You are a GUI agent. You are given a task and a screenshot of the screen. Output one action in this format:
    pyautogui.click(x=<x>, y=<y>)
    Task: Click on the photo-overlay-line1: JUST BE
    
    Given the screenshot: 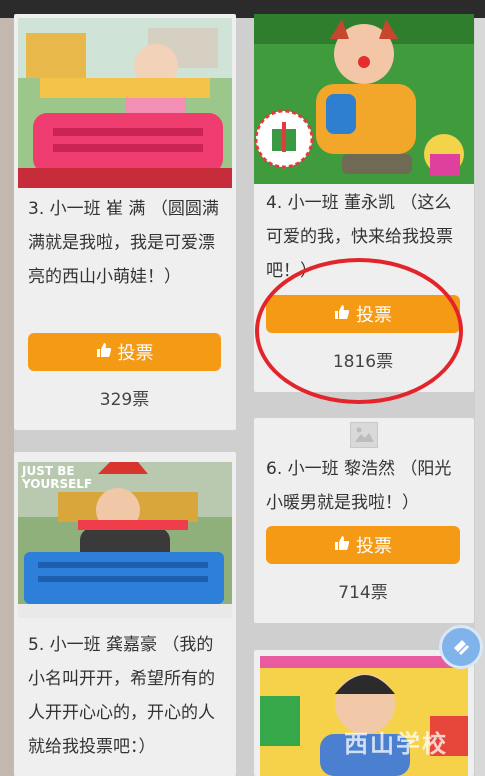 What is the action you would take?
    pyautogui.click(x=48, y=471)
    